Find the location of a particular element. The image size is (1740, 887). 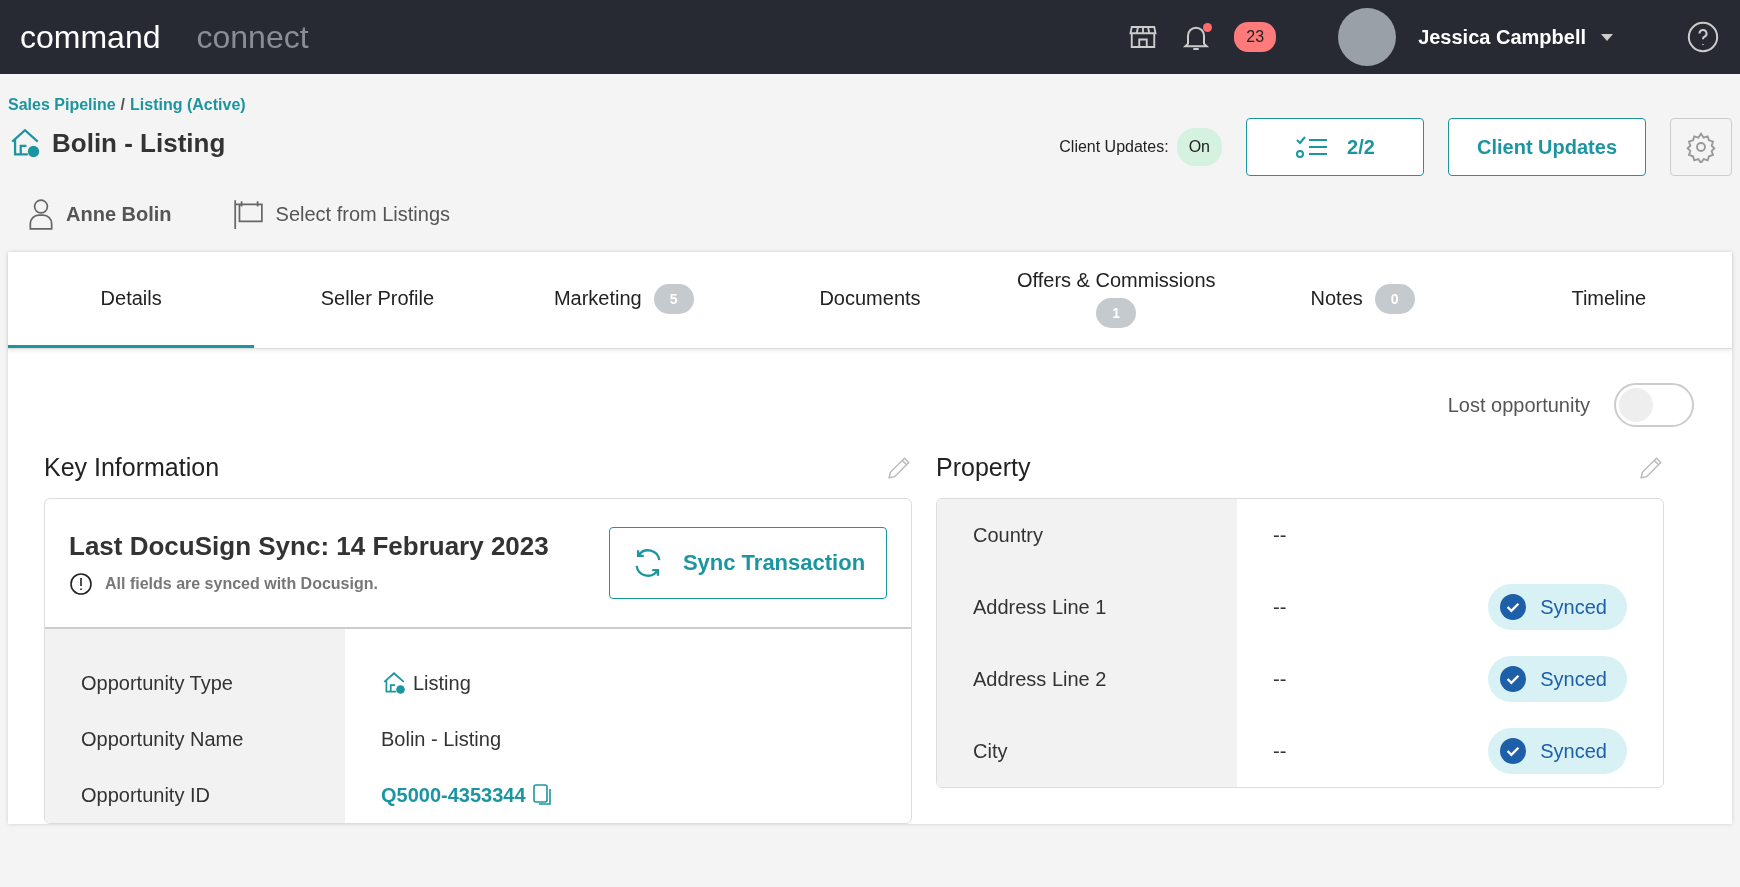

field-label: Address Line 2 is located at coordinates (1087, 679).